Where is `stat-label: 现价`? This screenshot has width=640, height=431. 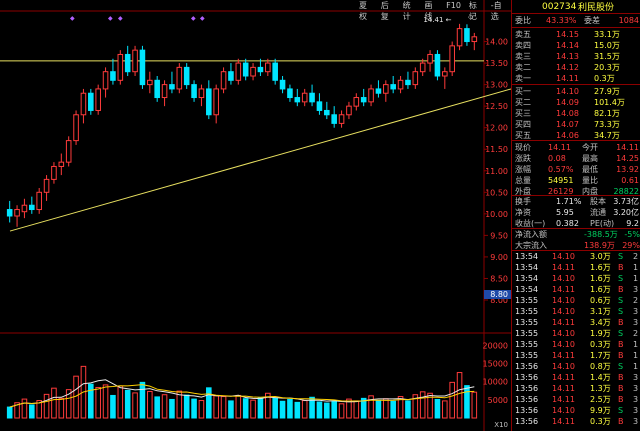 stat-label: 现价 is located at coordinates (523, 147).